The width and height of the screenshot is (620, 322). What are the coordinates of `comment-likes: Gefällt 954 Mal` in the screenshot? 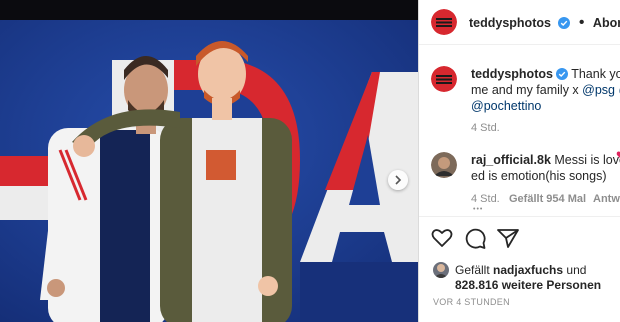 It's located at (547, 199).